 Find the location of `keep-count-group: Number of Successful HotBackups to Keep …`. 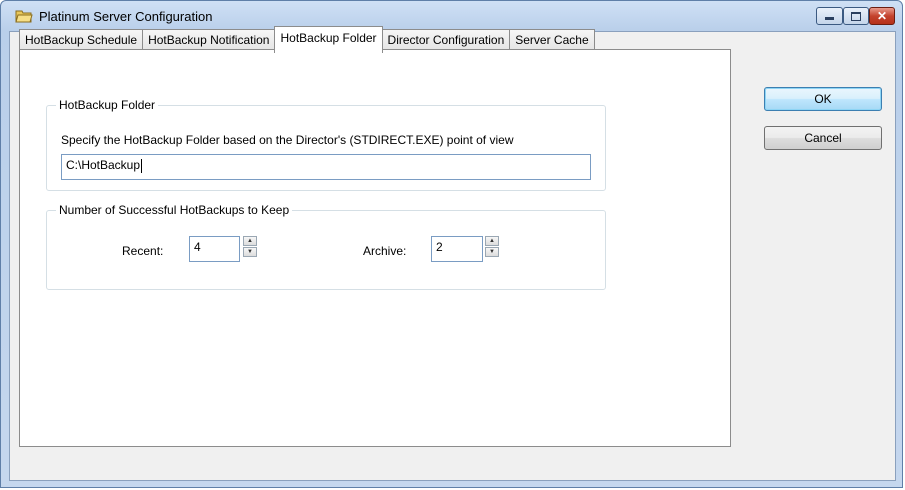

keep-count-group: Number of Successful HotBackups to Keep … is located at coordinates (326, 246).